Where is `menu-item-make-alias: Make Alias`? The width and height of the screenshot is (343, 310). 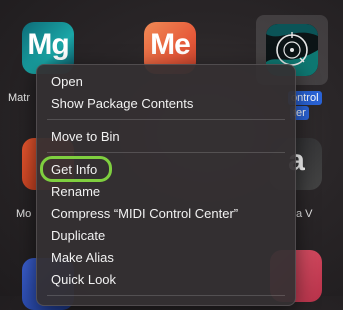
menu-item-make-alias: Make Alias is located at coordinates (82, 258).